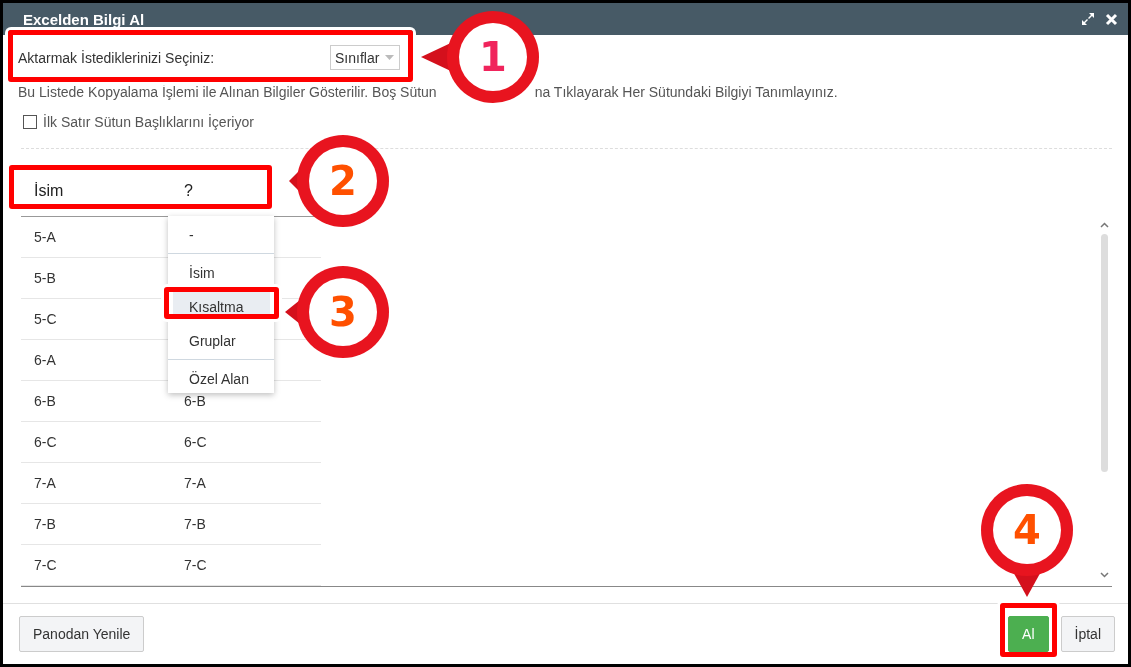 Image resolution: width=1131 pixels, height=667 pixels. Describe the element at coordinates (1111, 19) in the screenshot. I see `close-icon` at that location.